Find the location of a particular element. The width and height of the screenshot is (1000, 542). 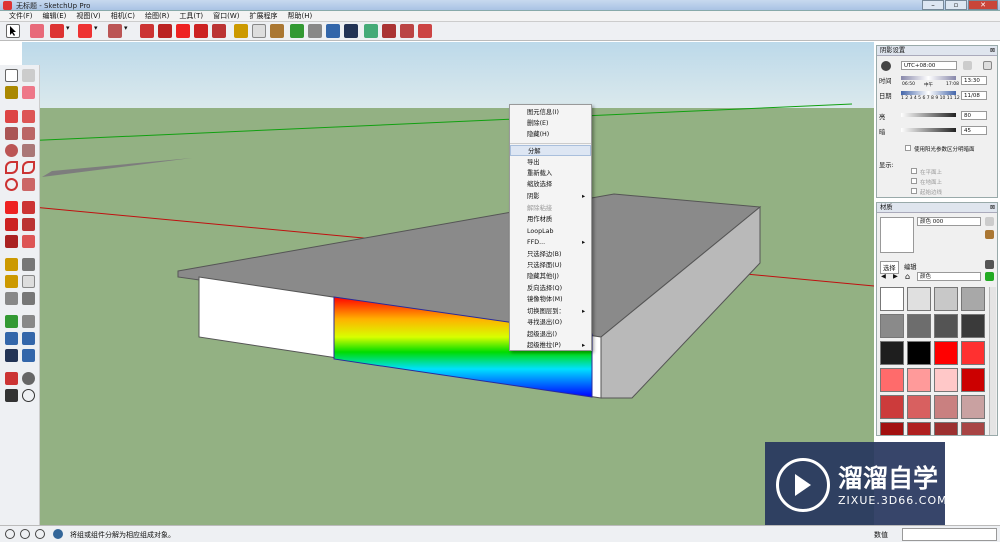

section-plane-icon is located at coordinates (28, 395).